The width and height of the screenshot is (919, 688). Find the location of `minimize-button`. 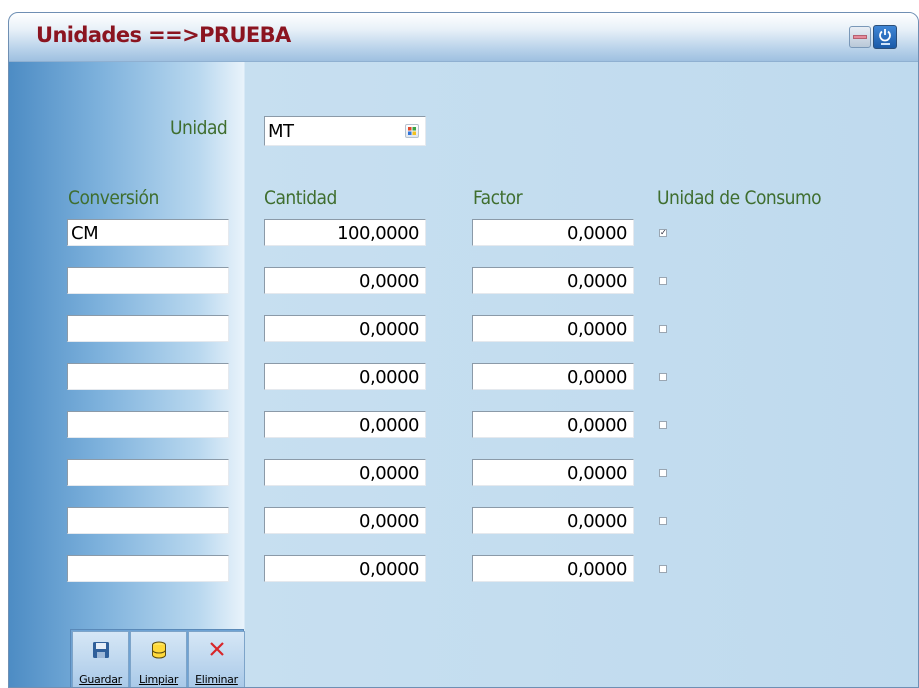

minimize-button is located at coordinates (860, 37).